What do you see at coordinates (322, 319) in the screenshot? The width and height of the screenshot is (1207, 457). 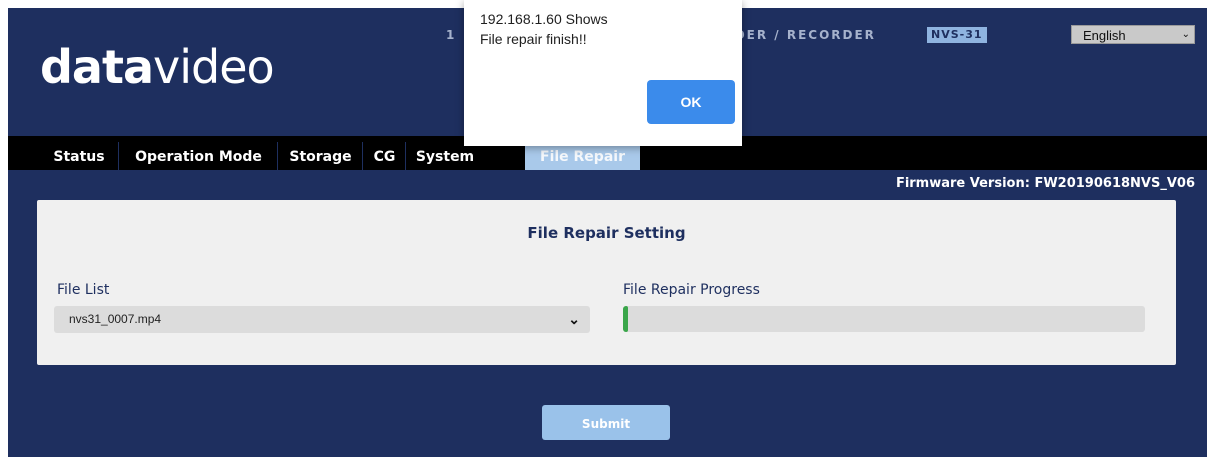 I see `file-list-select: nvs31_0007.mp4 ⌄` at bounding box center [322, 319].